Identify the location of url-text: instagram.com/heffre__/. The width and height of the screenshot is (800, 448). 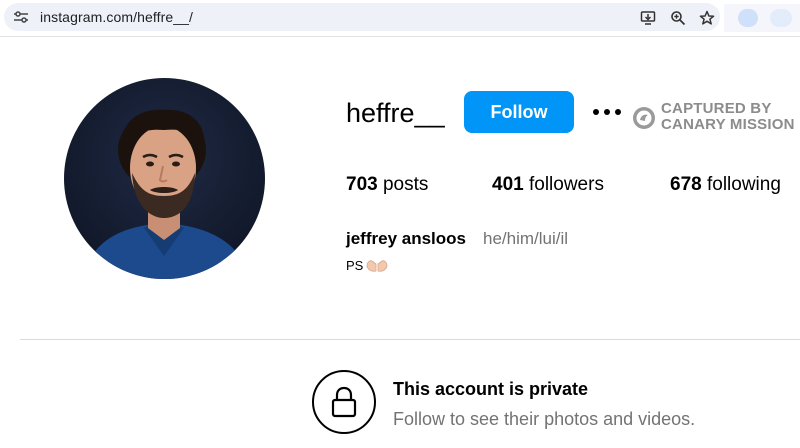
(116, 17).